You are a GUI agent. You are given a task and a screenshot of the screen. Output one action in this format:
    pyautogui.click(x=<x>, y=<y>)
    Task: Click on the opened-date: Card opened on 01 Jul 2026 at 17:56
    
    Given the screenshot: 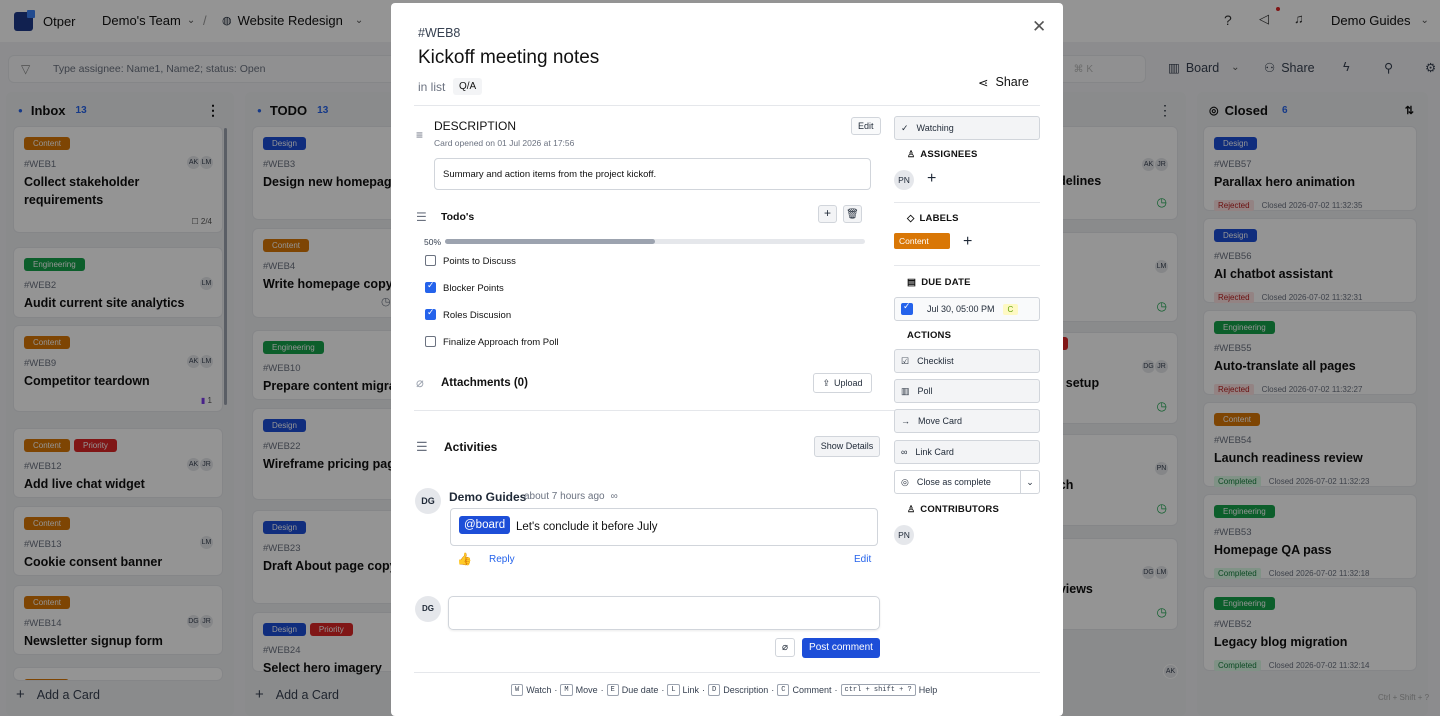 What is the action you would take?
    pyautogui.click(x=504, y=143)
    